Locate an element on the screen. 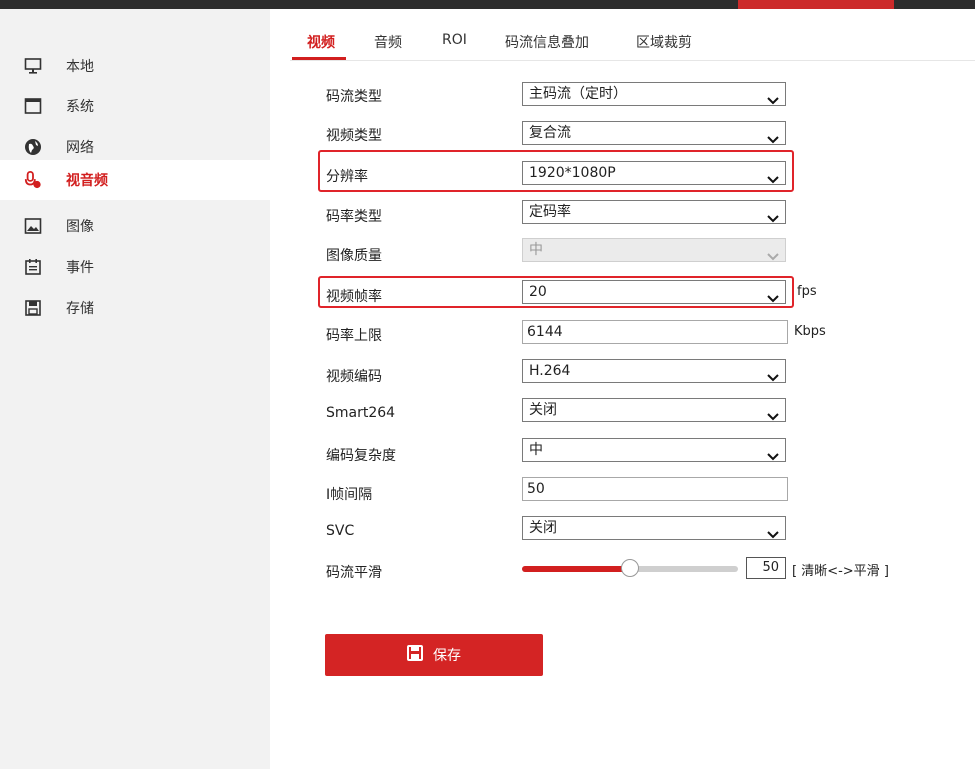 The height and width of the screenshot is (769, 975). save-button-label: 保存 is located at coordinates (447, 656).